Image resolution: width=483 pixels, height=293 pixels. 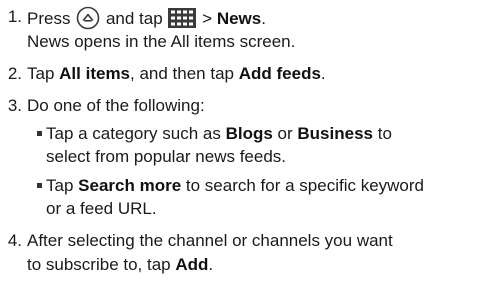 I want to click on step-text: >, so click(x=207, y=18).